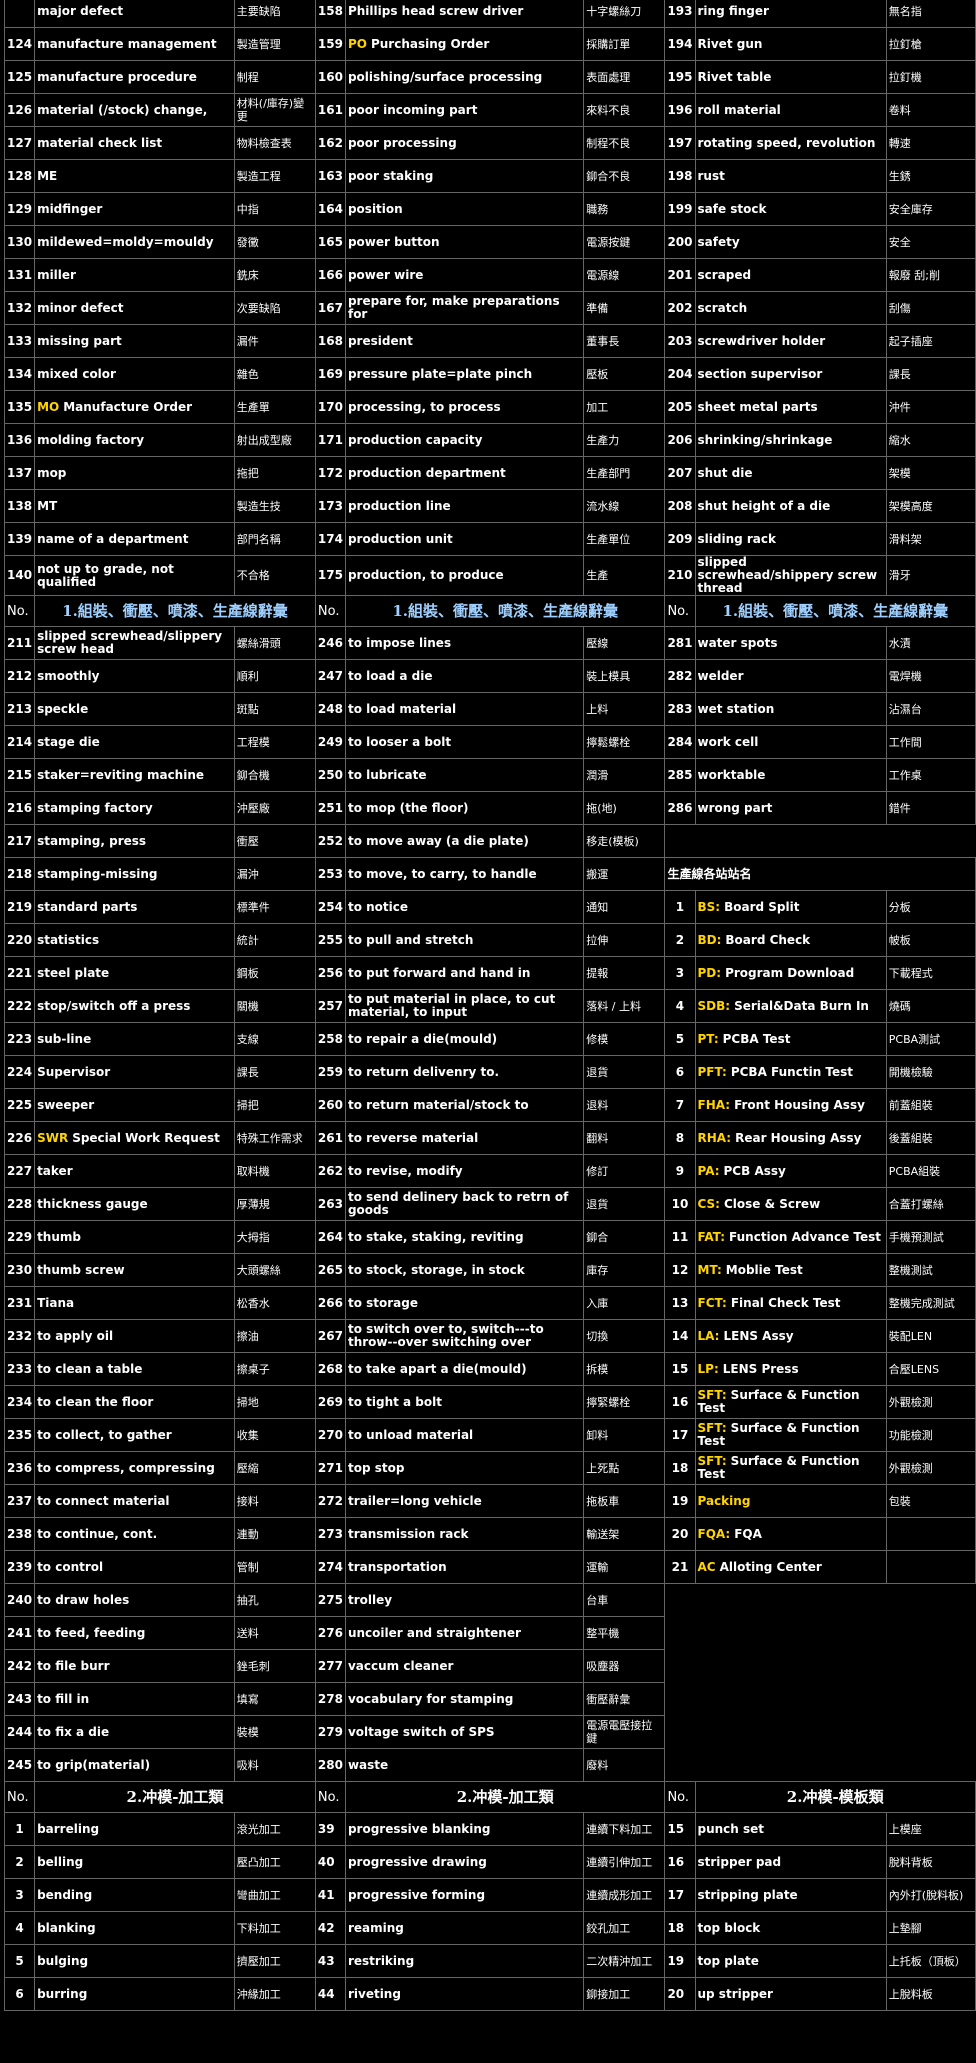 The height and width of the screenshot is (2063, 976). Describe the element at coordinates (274, 242) in the screenshot. I see `entry-chinese: 發黴` at that location.